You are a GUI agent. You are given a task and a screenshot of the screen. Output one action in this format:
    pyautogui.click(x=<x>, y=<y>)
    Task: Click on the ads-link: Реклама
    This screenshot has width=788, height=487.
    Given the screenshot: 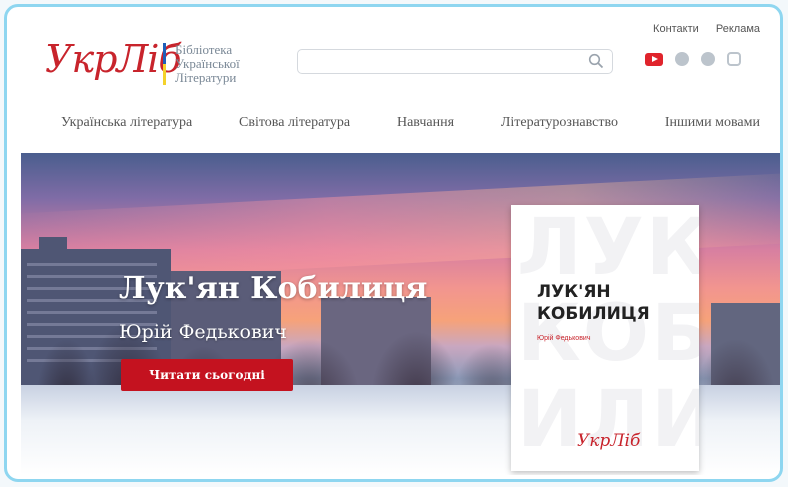 What is the action you would take?
    pyautogui.click(x=738, y=29)
    